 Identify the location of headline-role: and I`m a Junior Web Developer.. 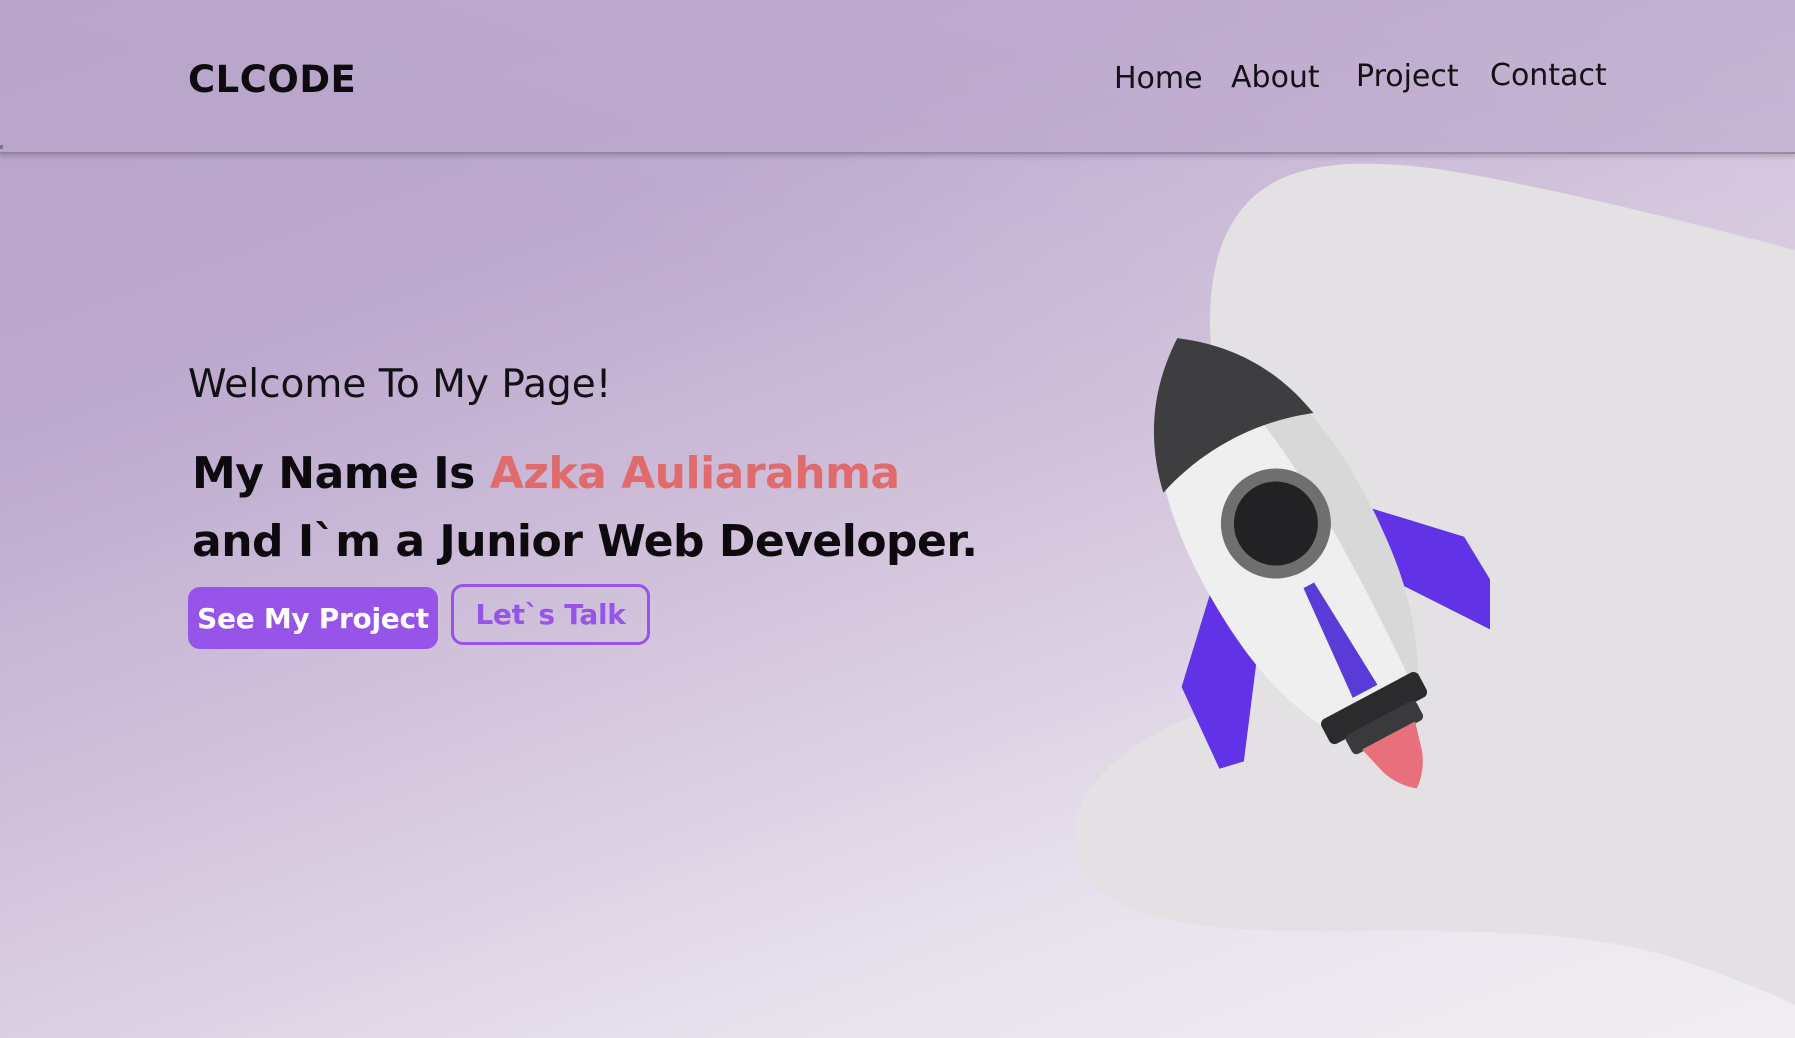
(585, 541).